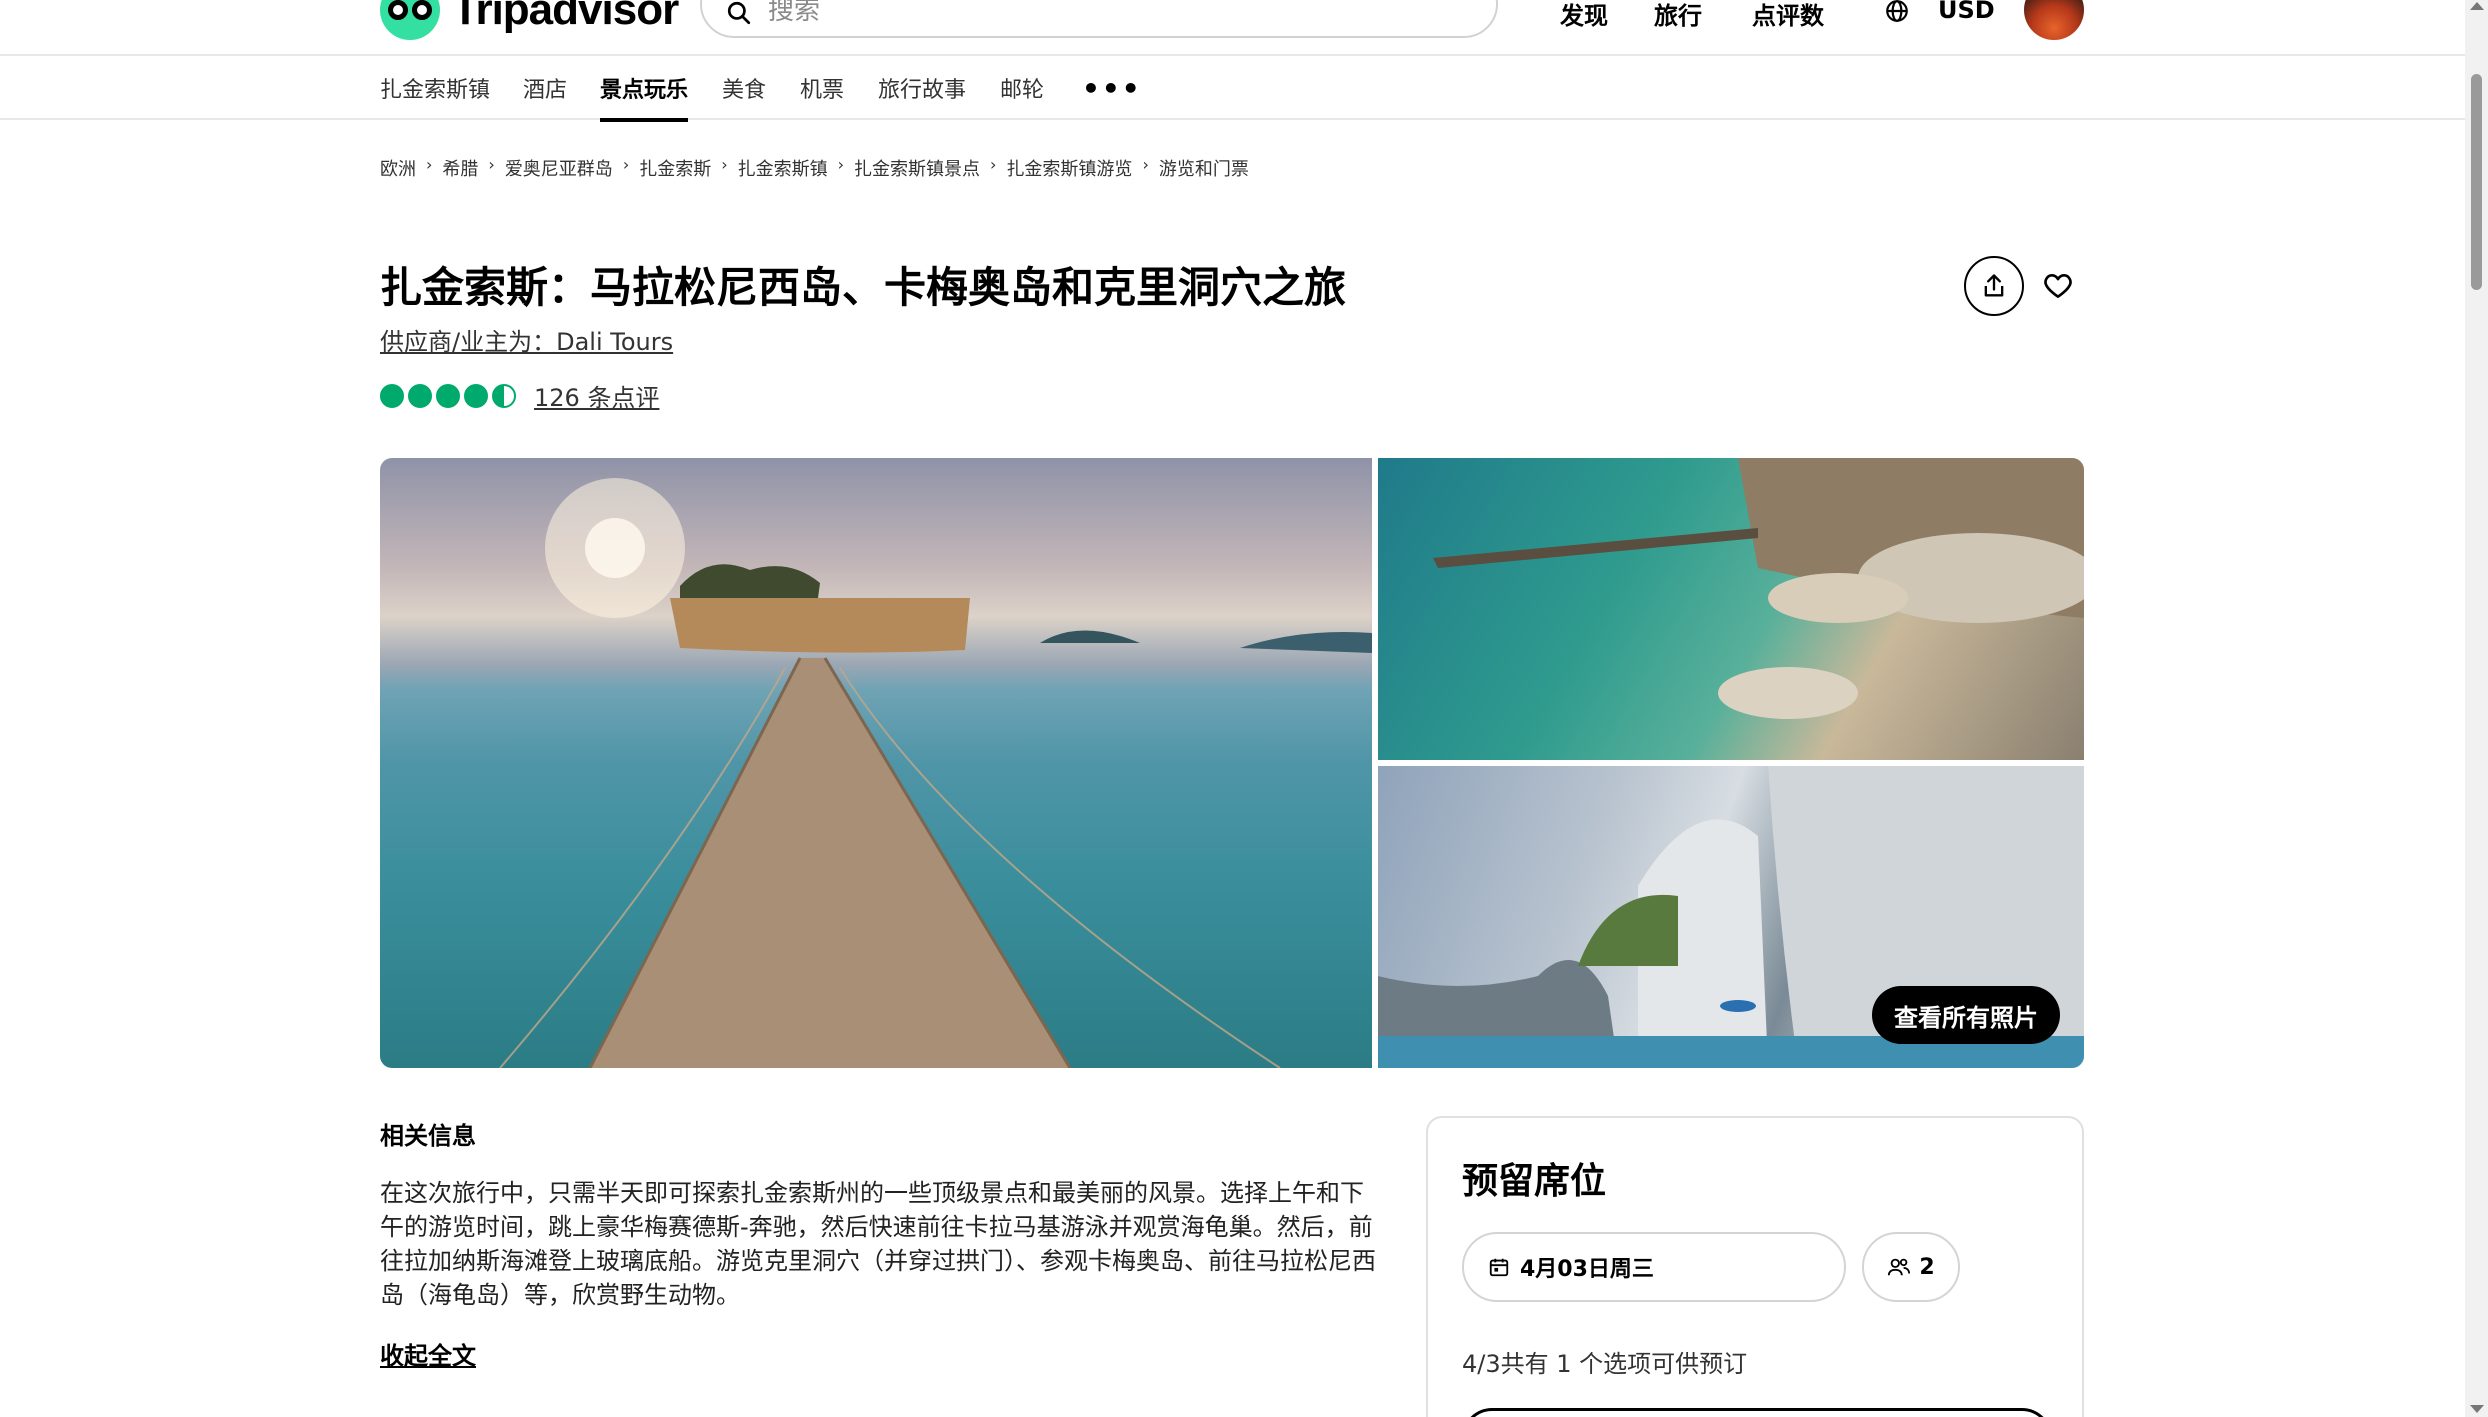  I want to click on travelers-count: 2, so click(1927, 1267).